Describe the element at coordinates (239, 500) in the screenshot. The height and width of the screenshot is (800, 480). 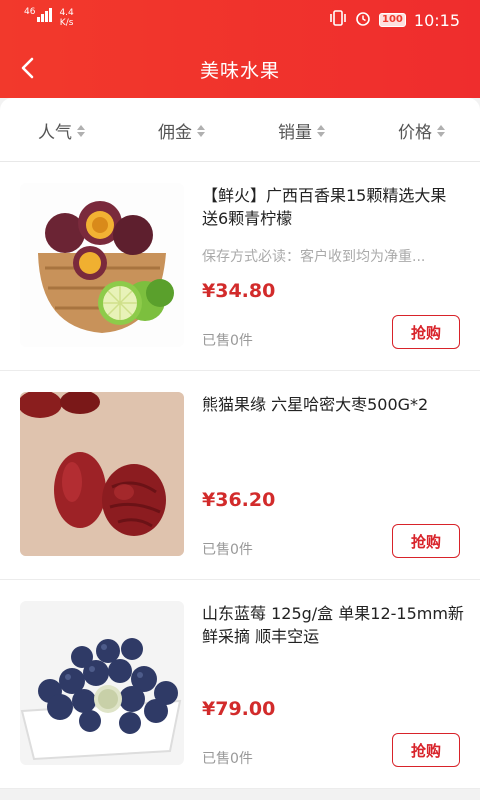
I see `product-price: ¥36.20` at that location.